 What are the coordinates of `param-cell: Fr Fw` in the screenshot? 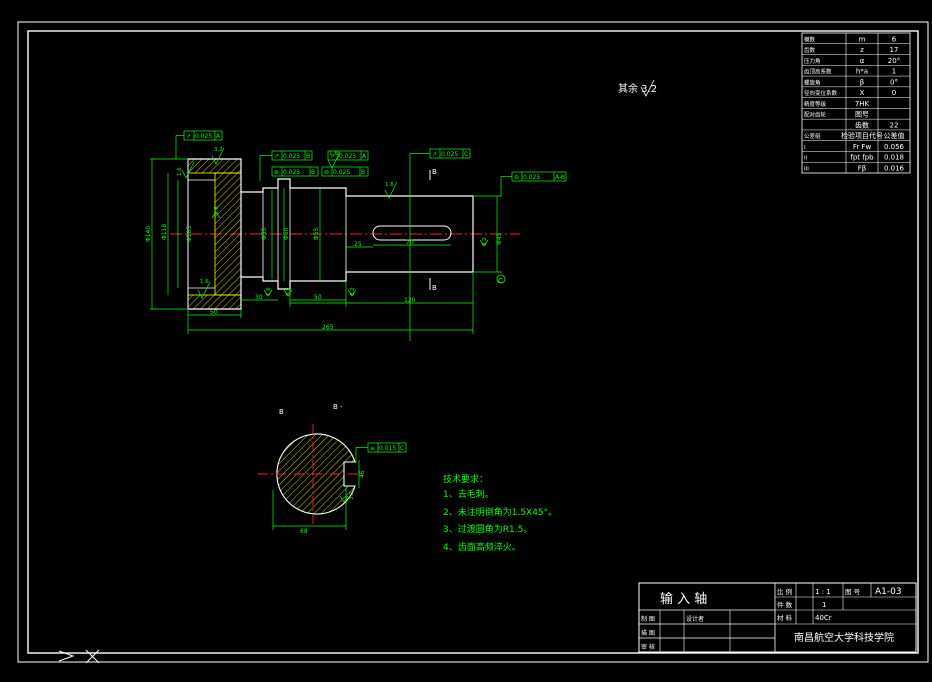 It's located at (862, 147).